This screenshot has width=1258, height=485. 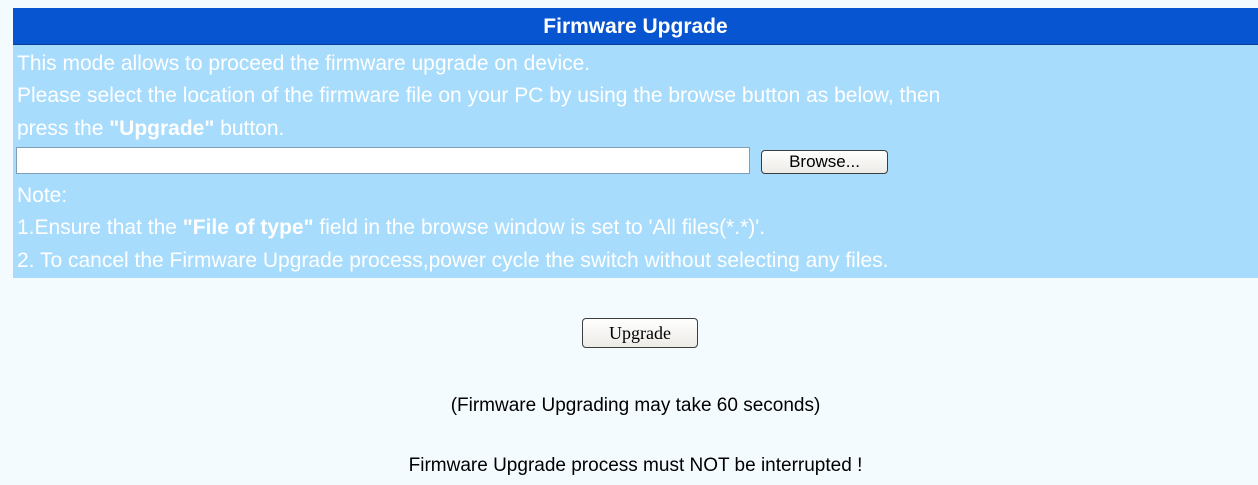 What do you see at coordinates (248, 227) in the screenshot?
I see `note1-file-of-type-emphasis: "File of type"` at bounding box center [248, 227].